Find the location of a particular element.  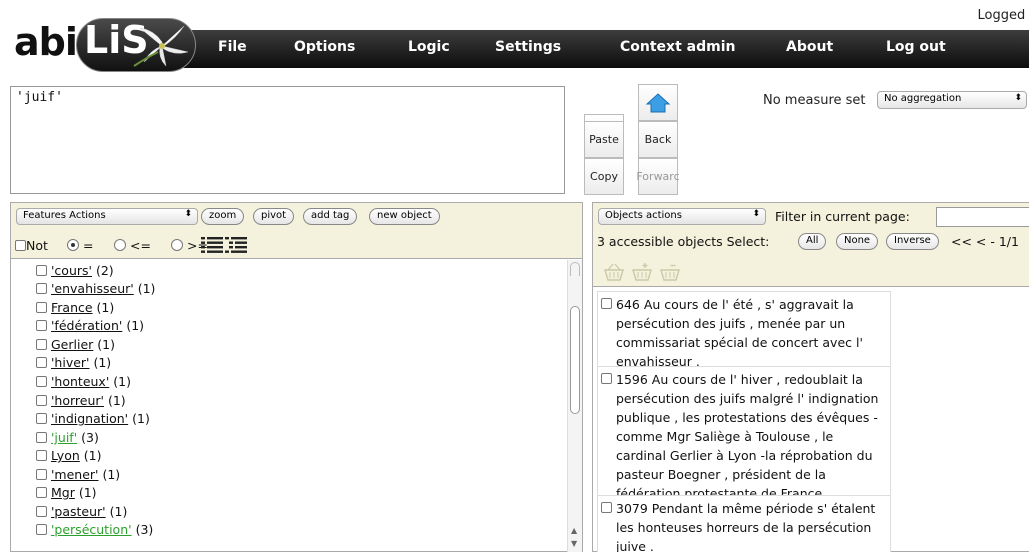

expand-list-icon is located at coordinates (212, 245).